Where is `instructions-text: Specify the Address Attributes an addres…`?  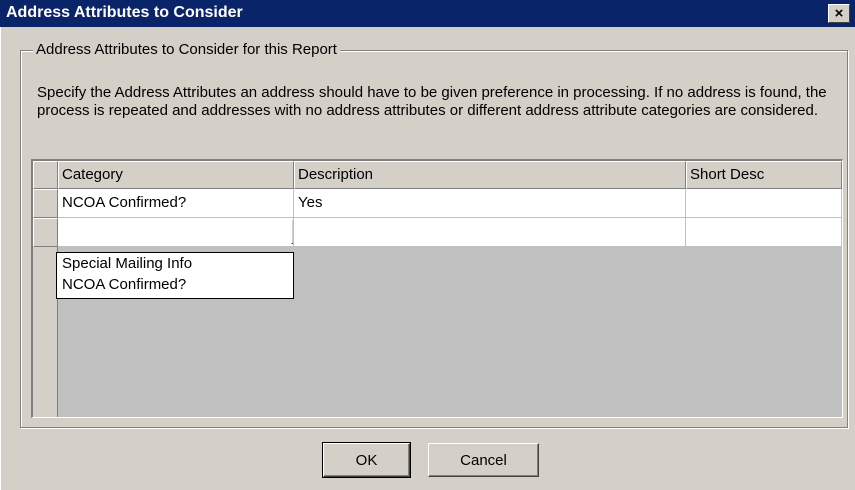 instructions-text: Specify the Address Attributes an addres… is located at coordinates (432, 101).